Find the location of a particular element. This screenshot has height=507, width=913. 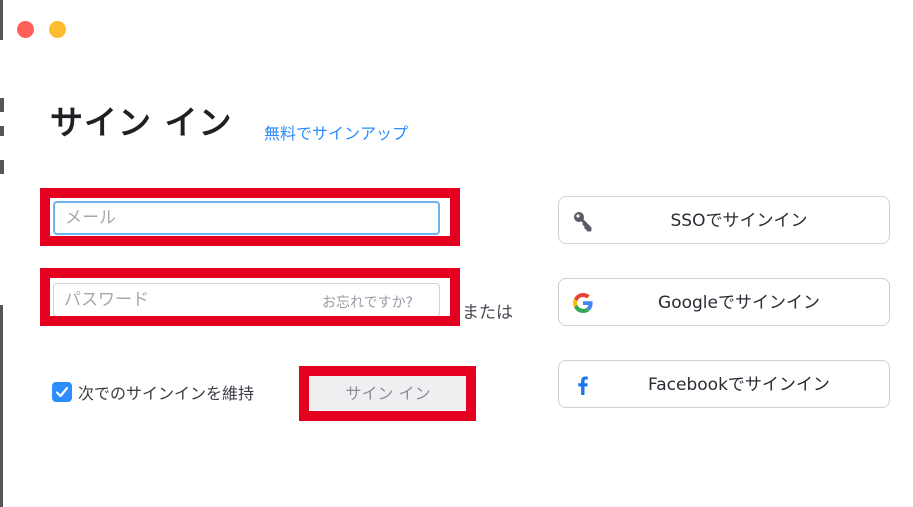

signin-button: サイン イン is located at coordinates (388, 392).